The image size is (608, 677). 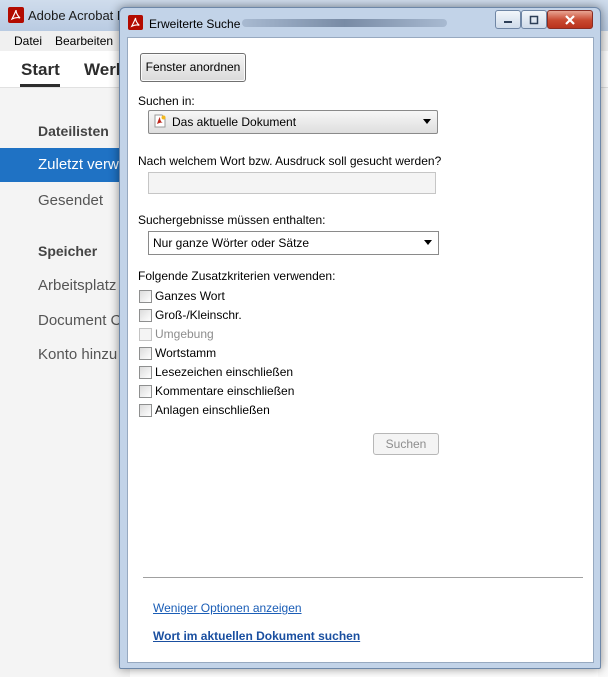 I want to click on minimize-button, so click(x=508, y=19).